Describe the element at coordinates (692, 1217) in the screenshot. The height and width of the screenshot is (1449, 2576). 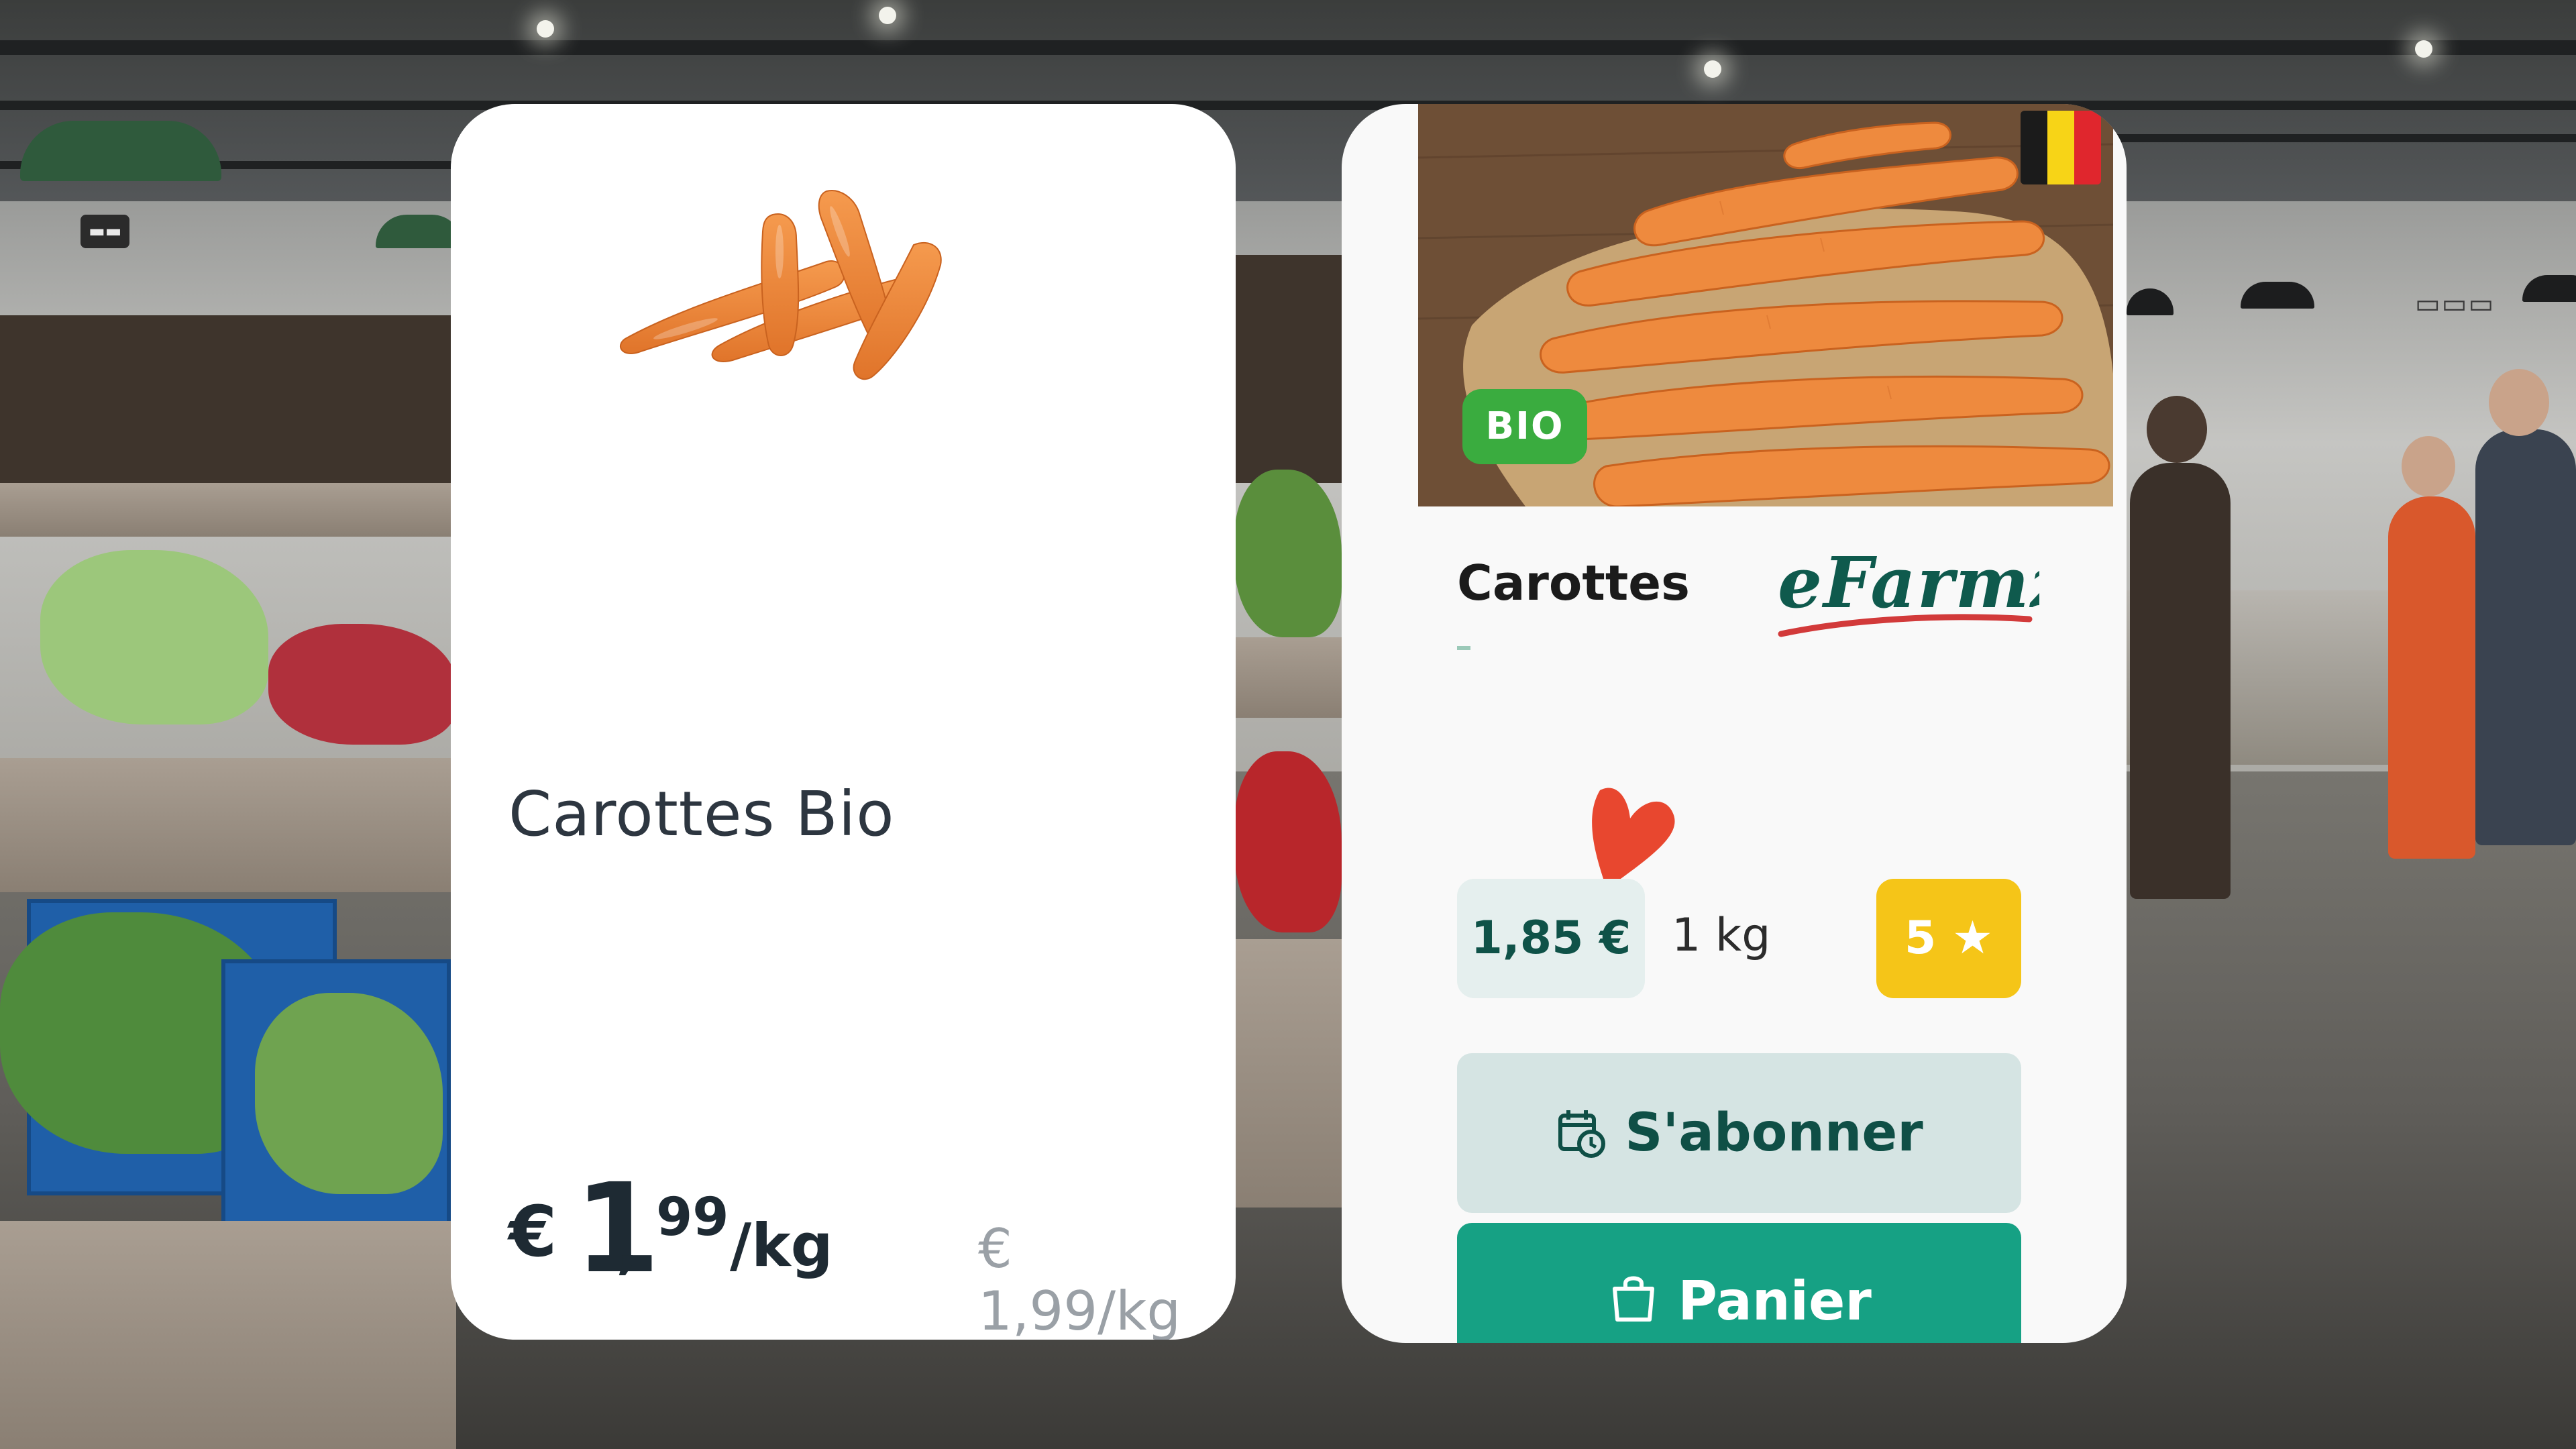
I see `price-cents: 99` at that location.